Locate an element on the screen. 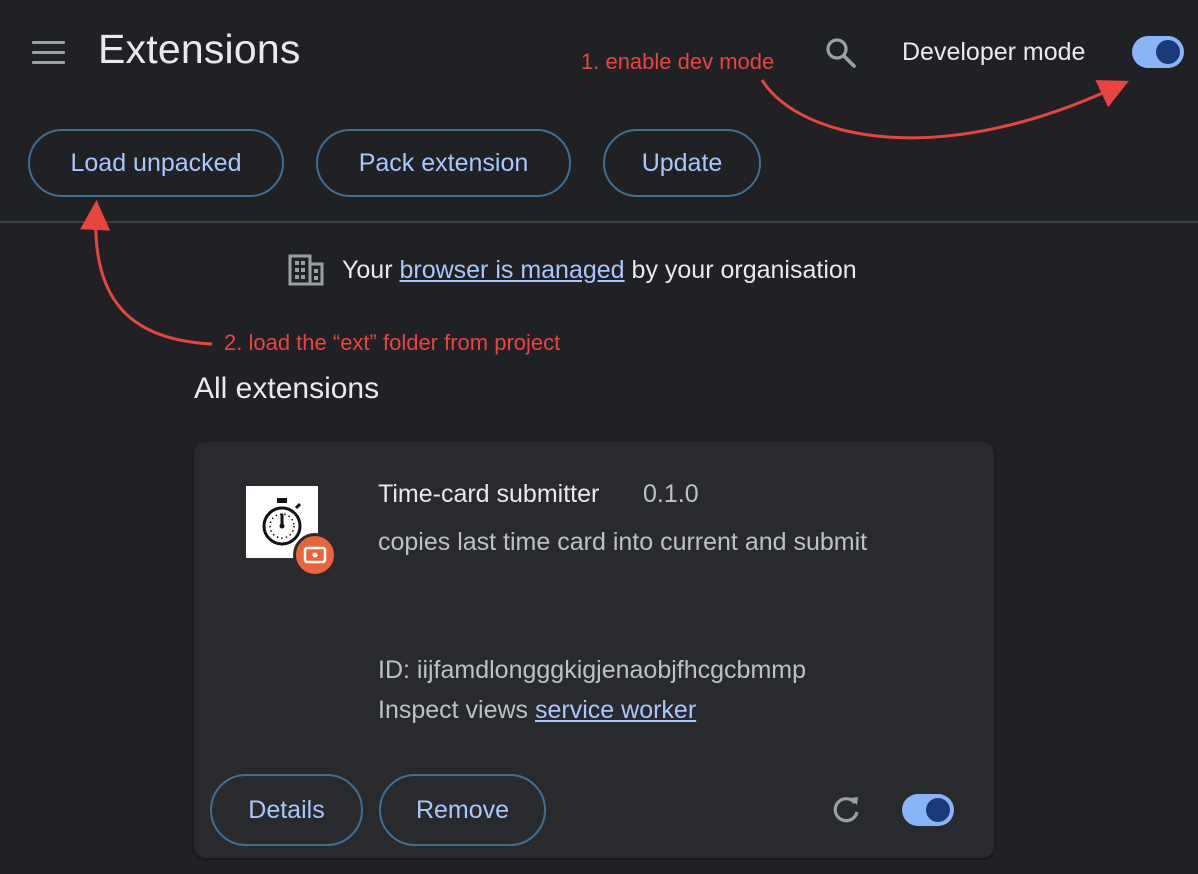  search-icon is located at coordinates (841, 53).